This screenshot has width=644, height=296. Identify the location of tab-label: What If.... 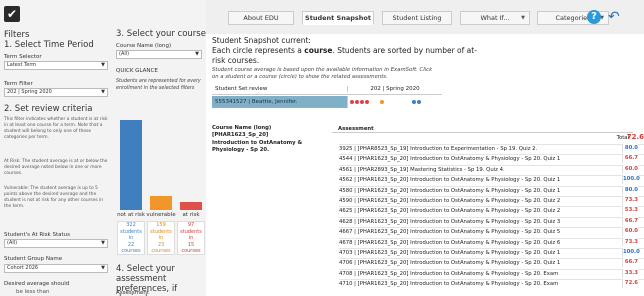
(495, 18).